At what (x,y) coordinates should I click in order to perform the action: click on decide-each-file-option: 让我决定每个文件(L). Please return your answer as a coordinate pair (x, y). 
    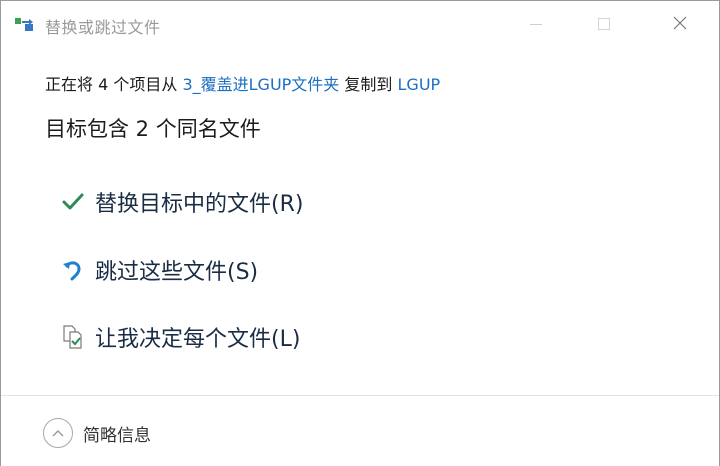
    Looking at the image, I should click on (179, 337).